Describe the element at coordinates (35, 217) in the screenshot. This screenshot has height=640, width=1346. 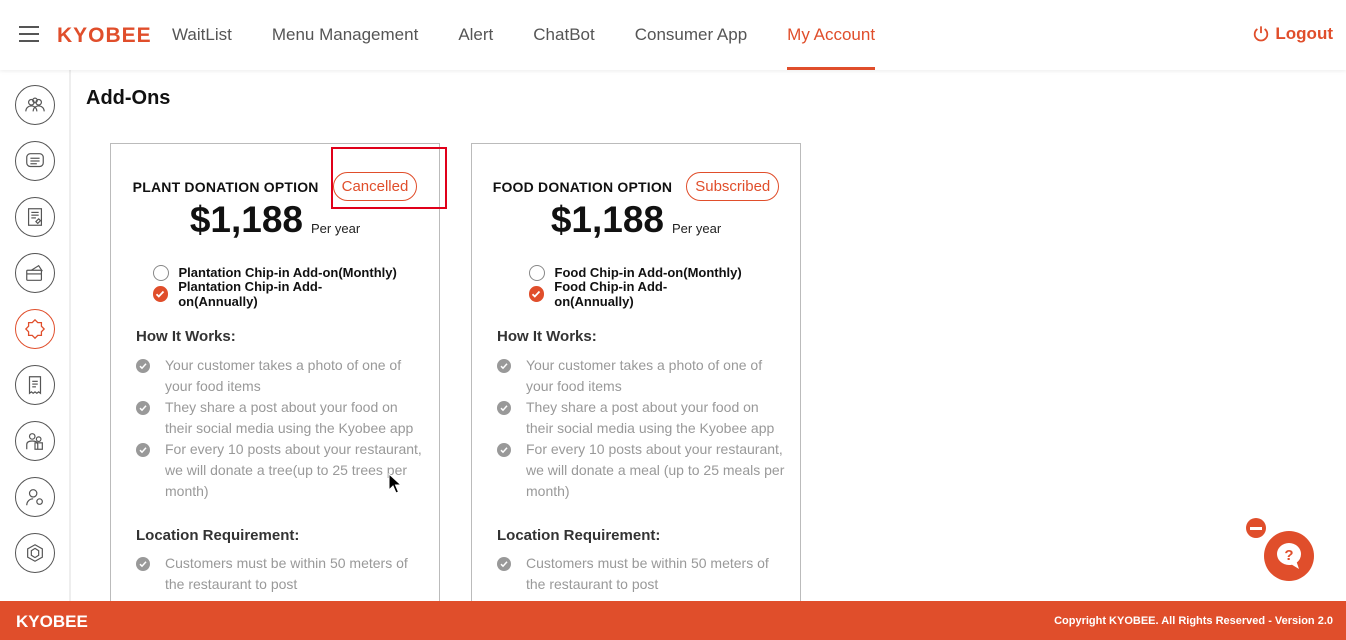
I see `sidebar-menu-doc-icon` at that location.